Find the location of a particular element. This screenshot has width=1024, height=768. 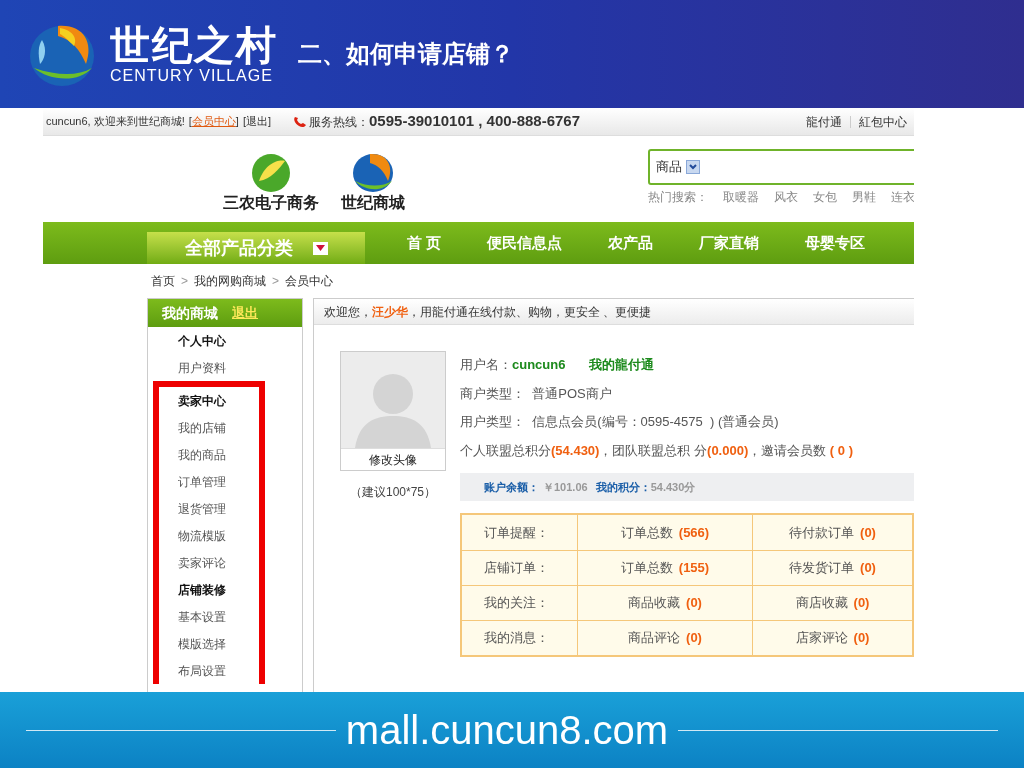

summary-link: 待付款订单 is located at coordinates (822, 532).